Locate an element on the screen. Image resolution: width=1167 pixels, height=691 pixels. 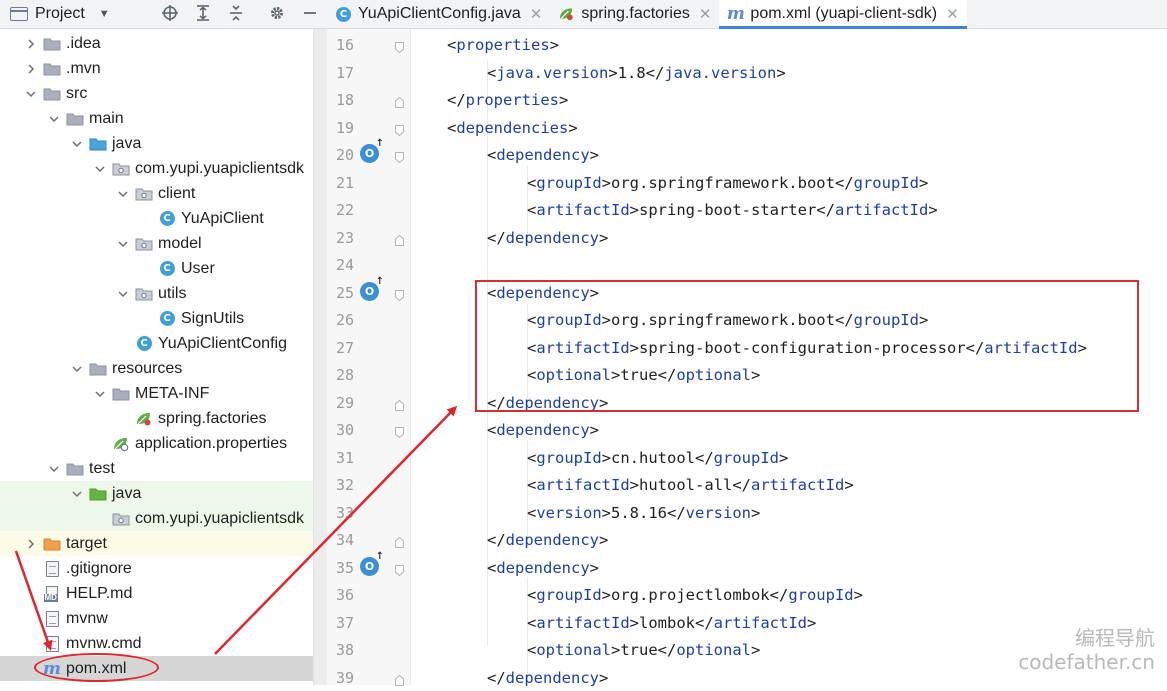
tree-item: mvnw.cmd is located at coordinates (156, 643).